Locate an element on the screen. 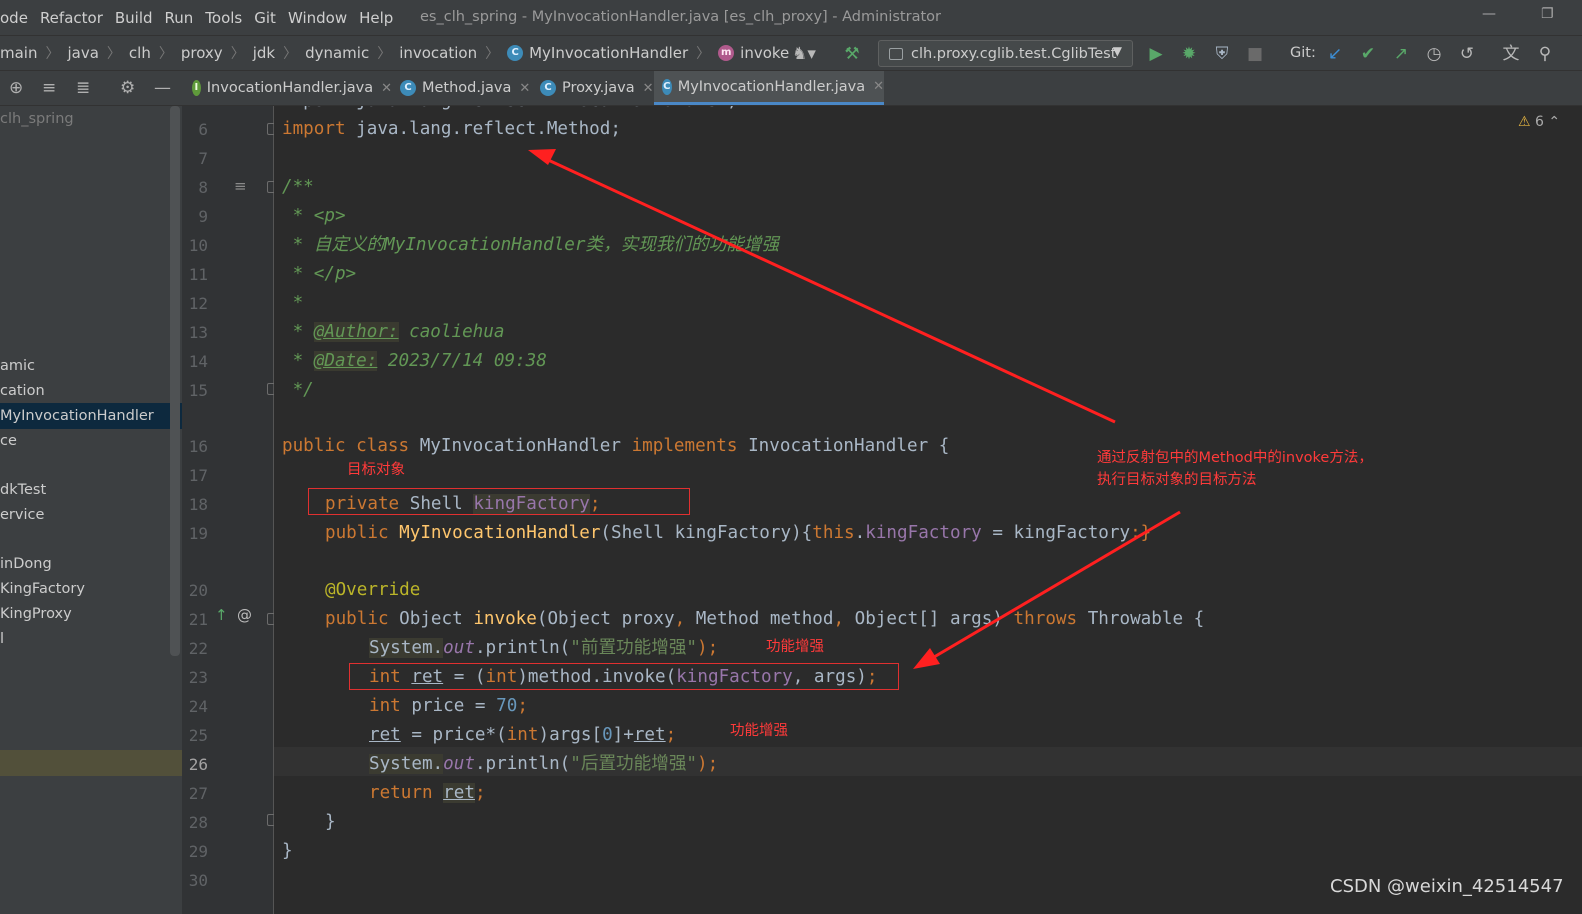 This screenshot has width=1582, height=914. hammer-icon: ⚒ is located at coordinates (852, 54).